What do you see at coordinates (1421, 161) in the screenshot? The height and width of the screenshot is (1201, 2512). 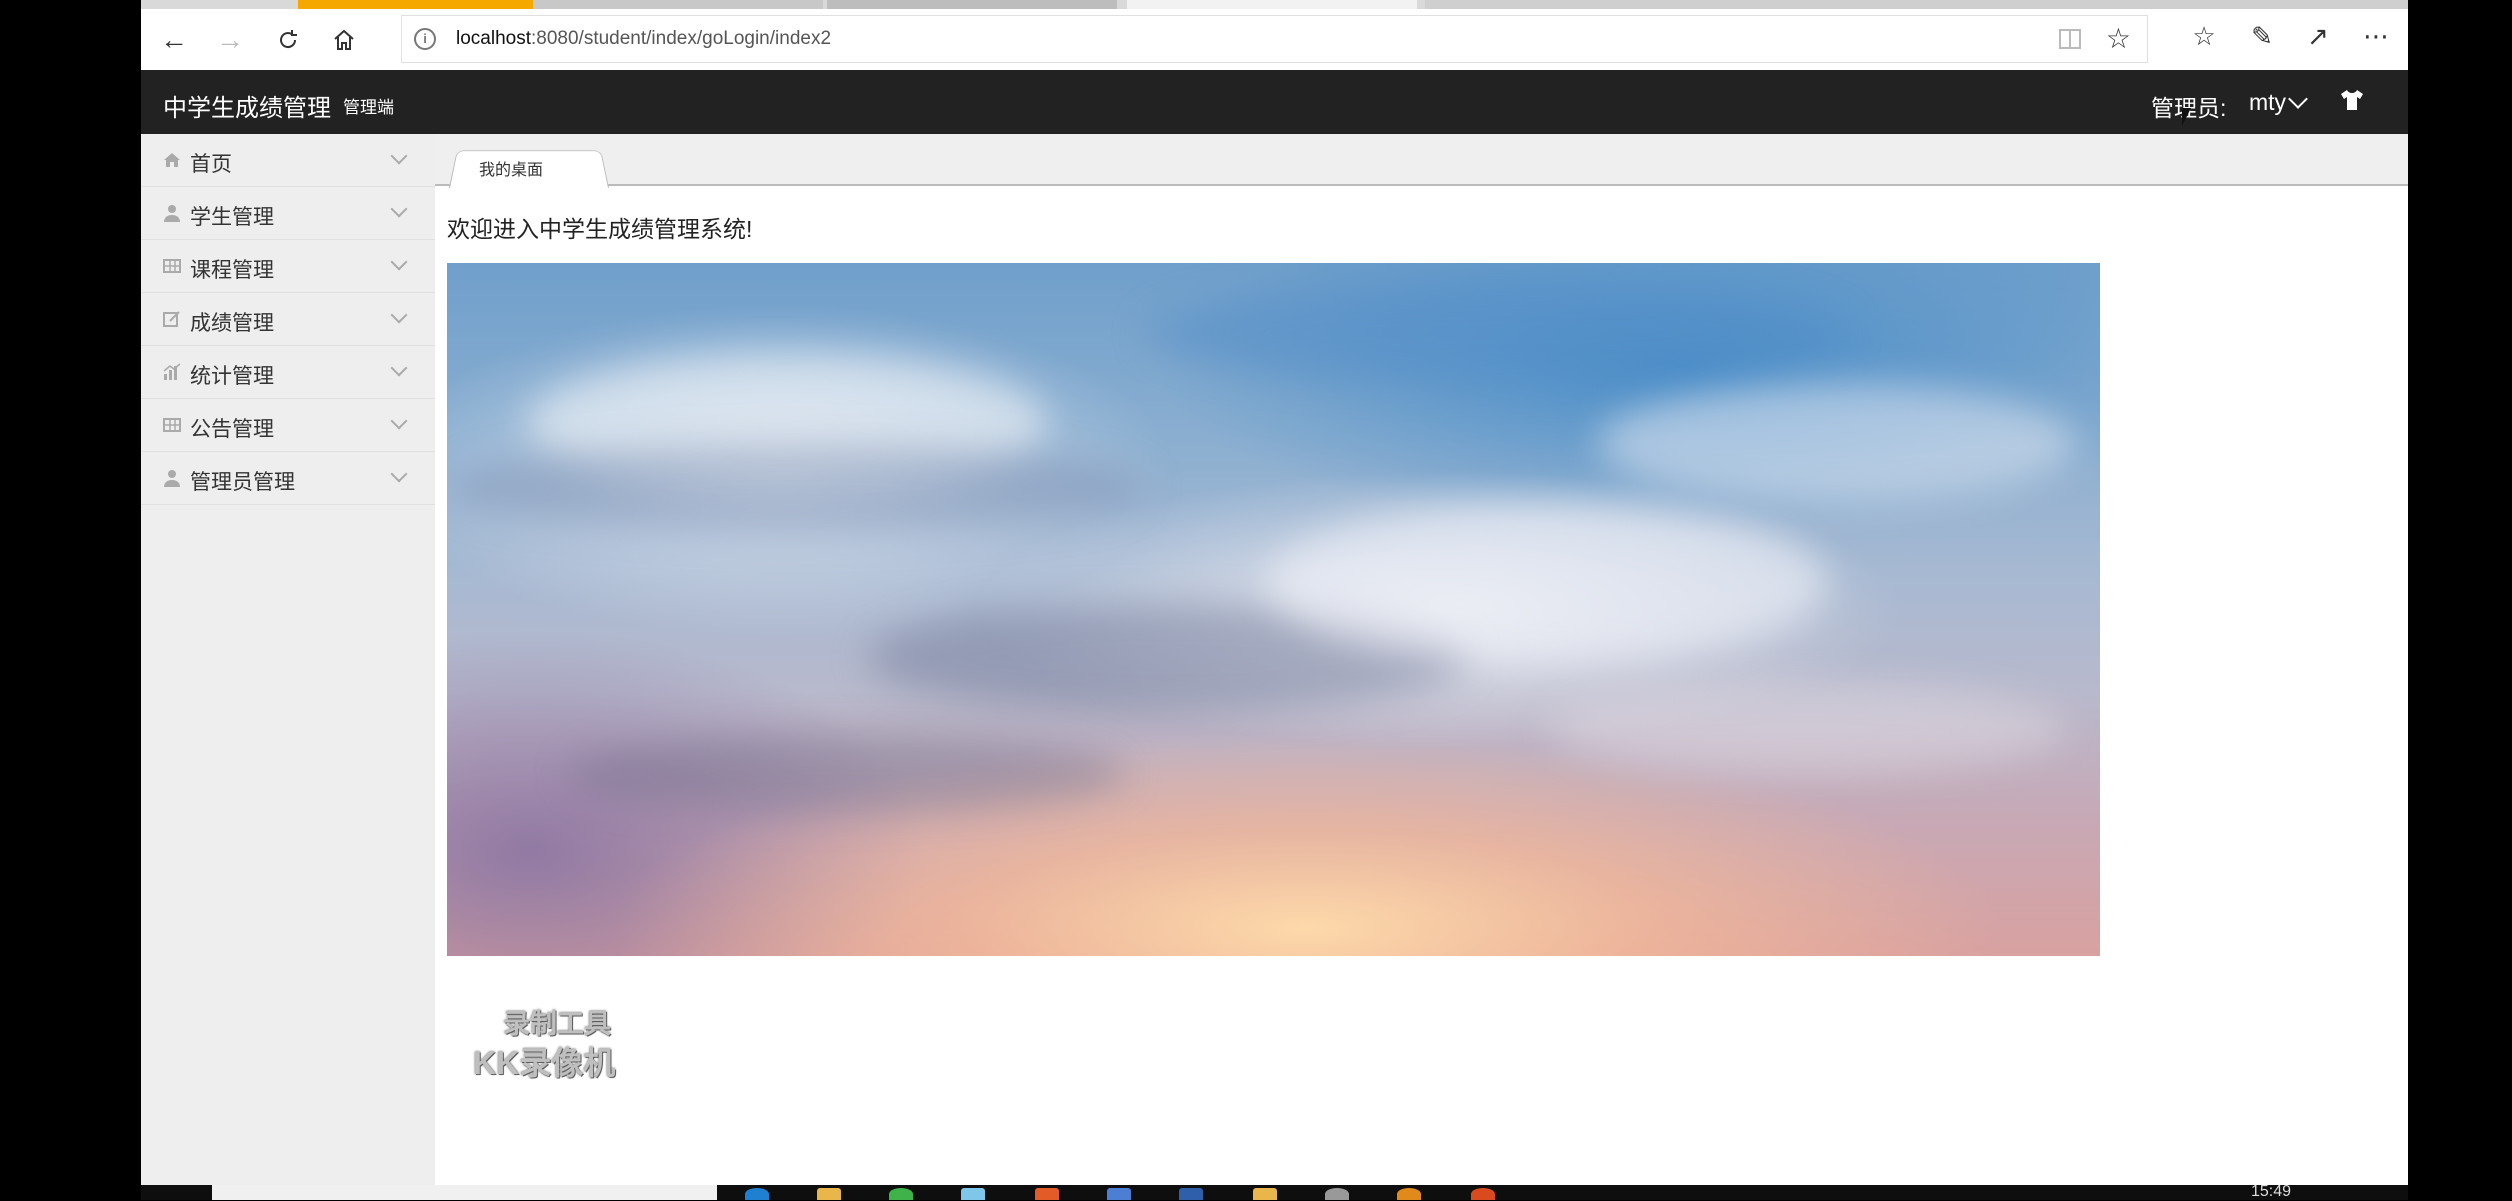 I see `page-tab-bar: 我的桌面` at bounding box center [1421, 161].